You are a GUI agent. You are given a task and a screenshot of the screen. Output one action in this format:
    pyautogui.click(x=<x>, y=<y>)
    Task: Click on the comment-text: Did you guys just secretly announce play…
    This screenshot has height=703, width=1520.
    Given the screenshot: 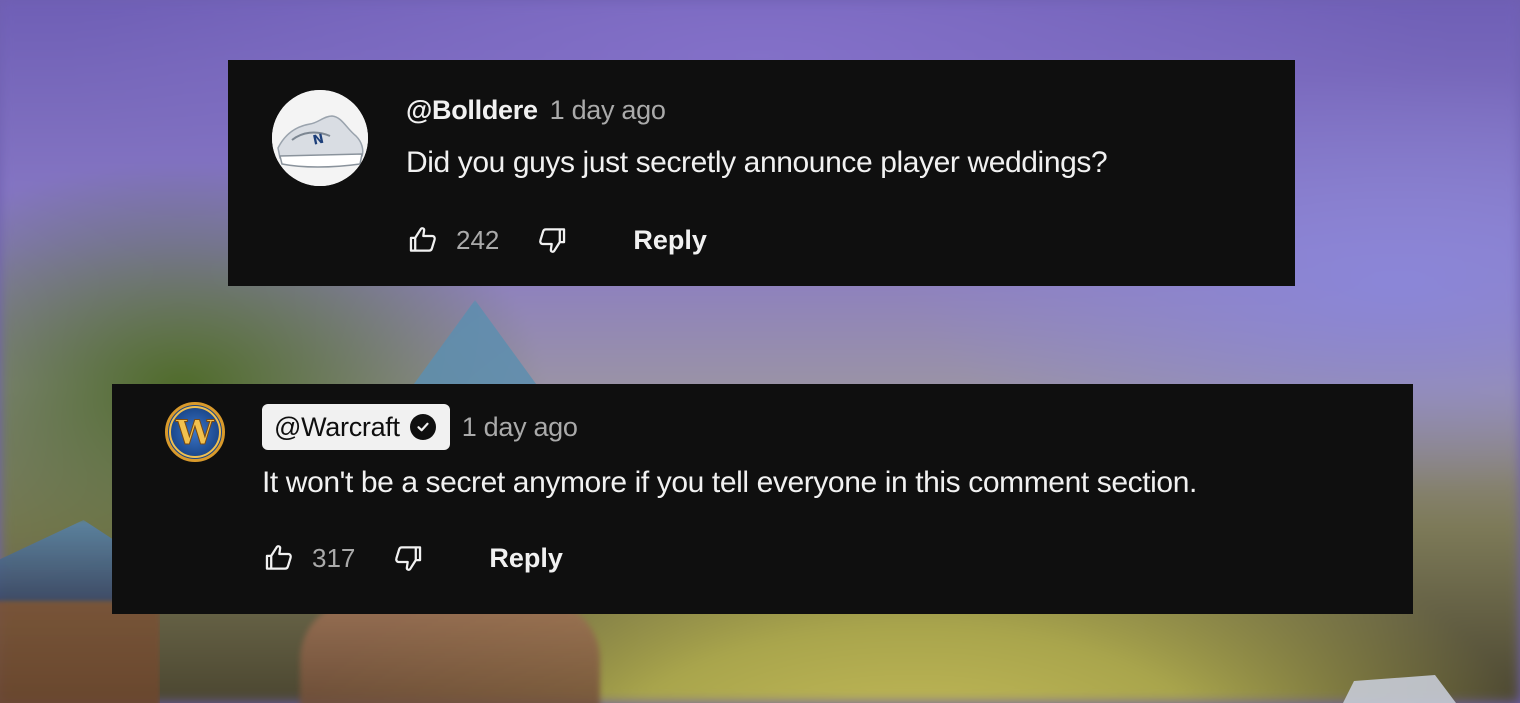 What is the action you would take?
    pyautogui.click(x=757, y=162)
    